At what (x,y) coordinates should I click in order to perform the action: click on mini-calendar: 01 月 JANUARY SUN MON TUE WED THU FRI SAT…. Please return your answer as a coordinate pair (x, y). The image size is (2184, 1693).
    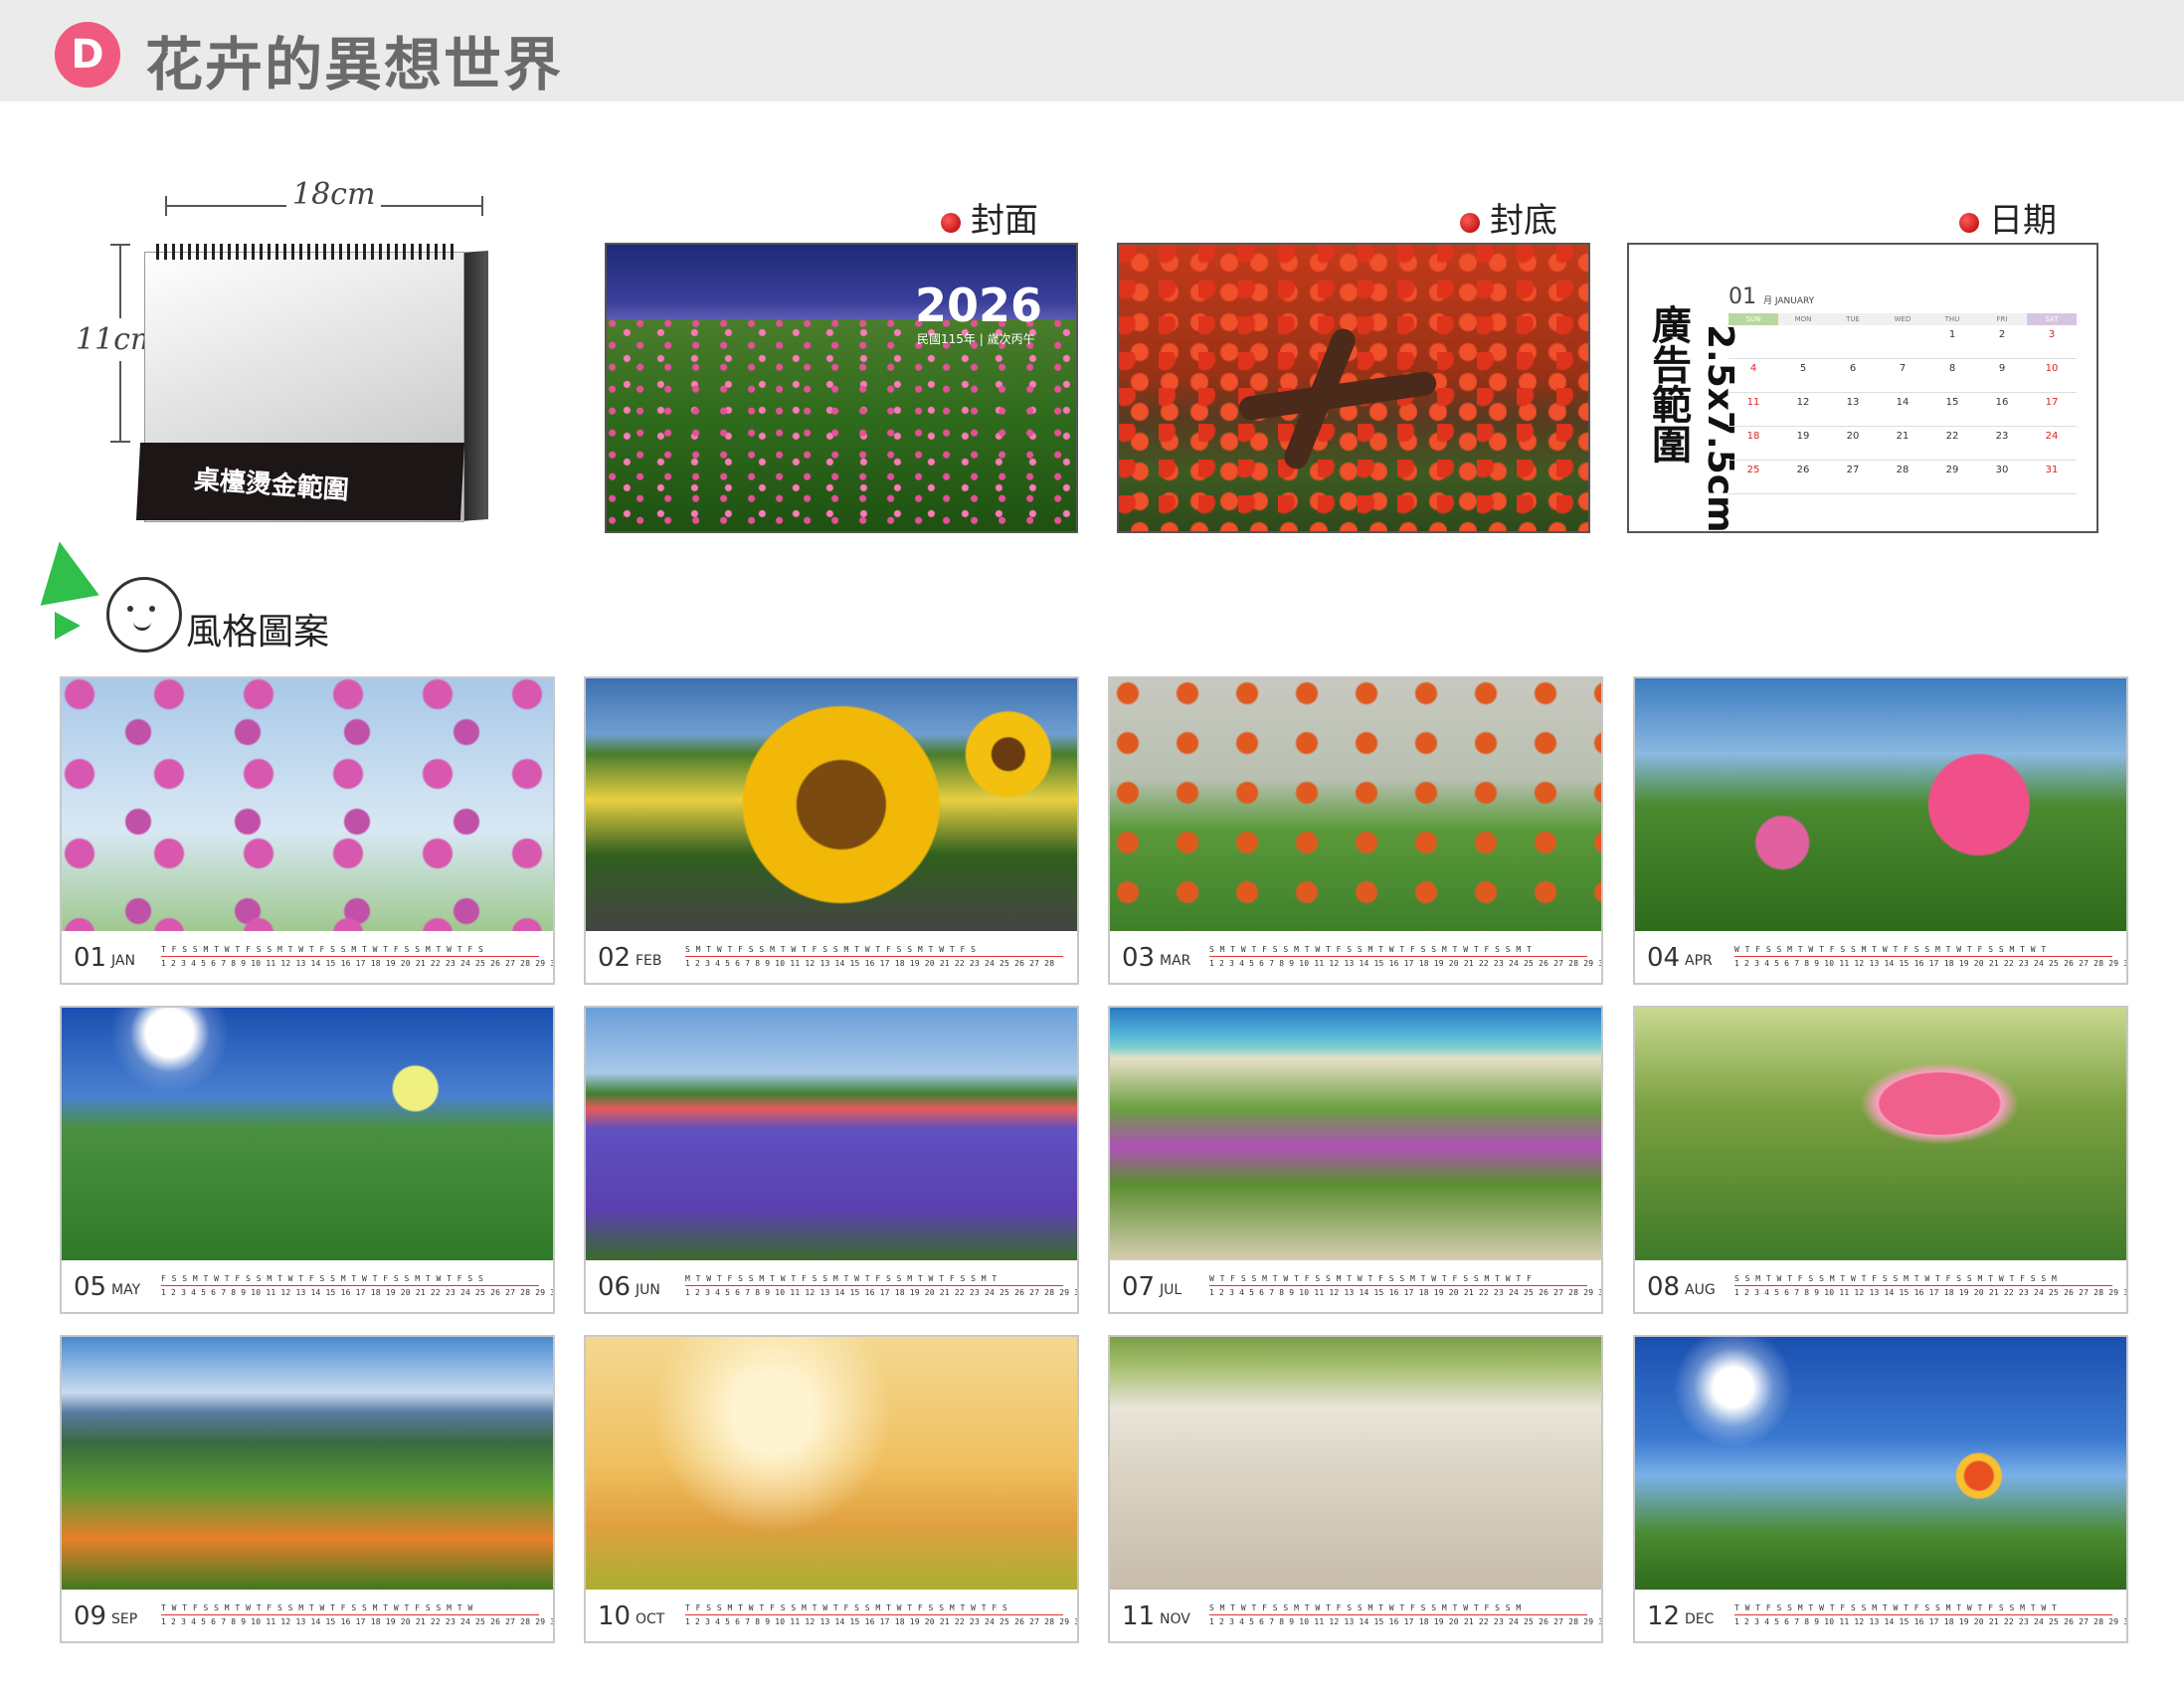
    Looking at the image, I should click on (1903, 389).